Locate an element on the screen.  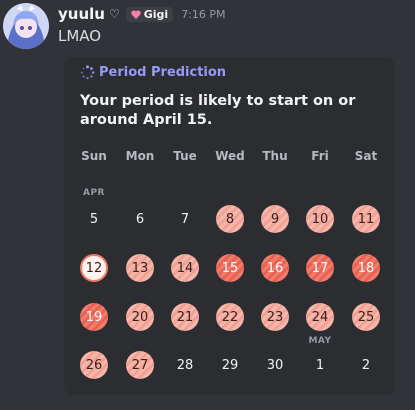
calendar-day: 22 is located at coordinates (230, 317).